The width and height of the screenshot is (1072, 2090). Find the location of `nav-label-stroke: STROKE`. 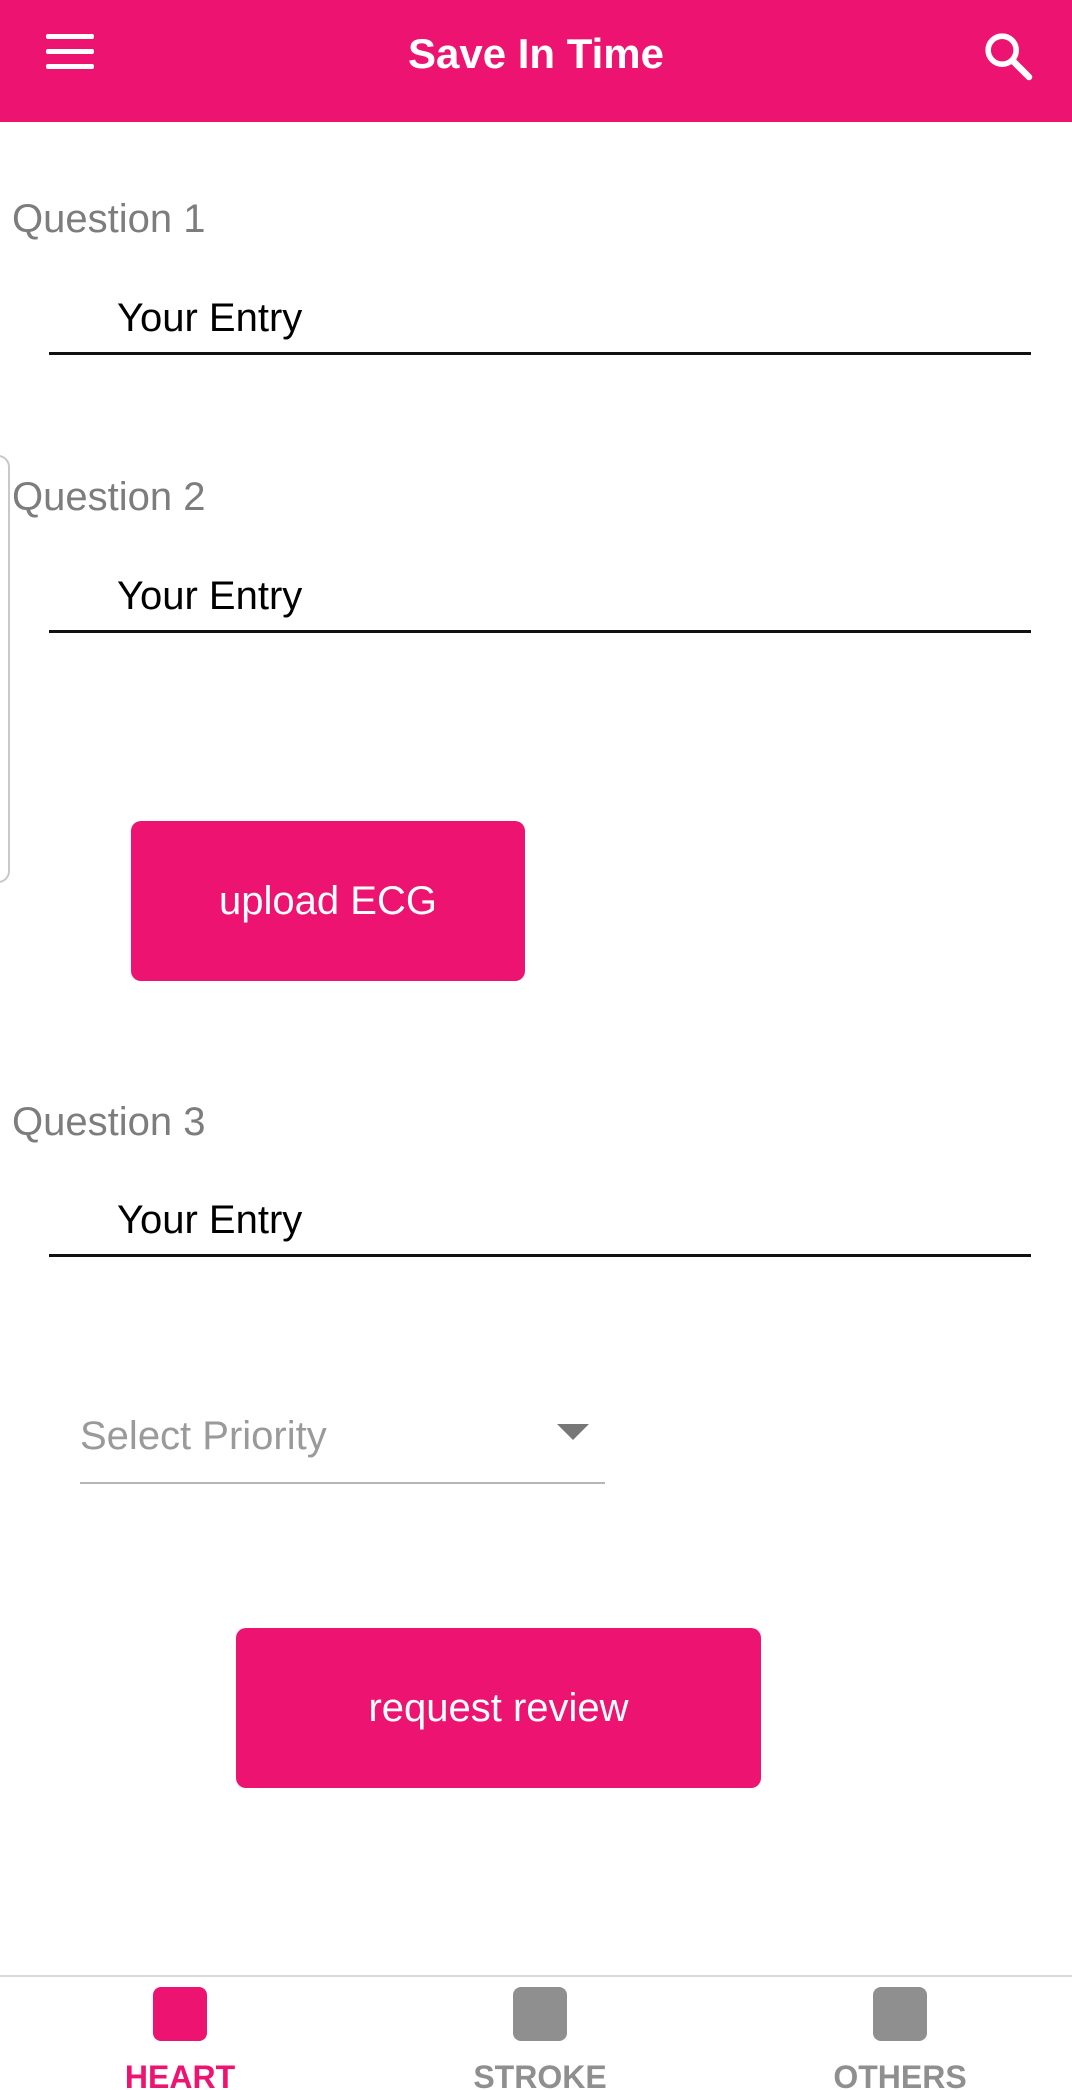

nav-label-stroke: STROKE is located at coordinates (540, 2074).